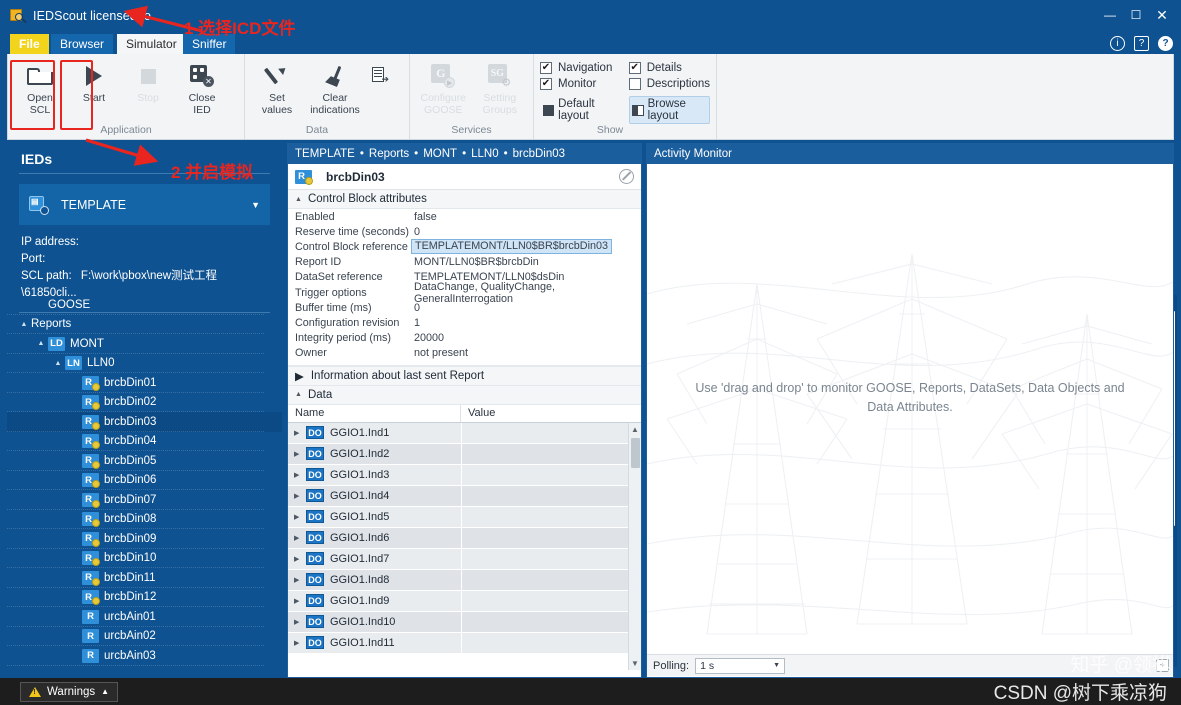  I want to click on breadcrumb-item-3: LLN0, so click(485, 154).